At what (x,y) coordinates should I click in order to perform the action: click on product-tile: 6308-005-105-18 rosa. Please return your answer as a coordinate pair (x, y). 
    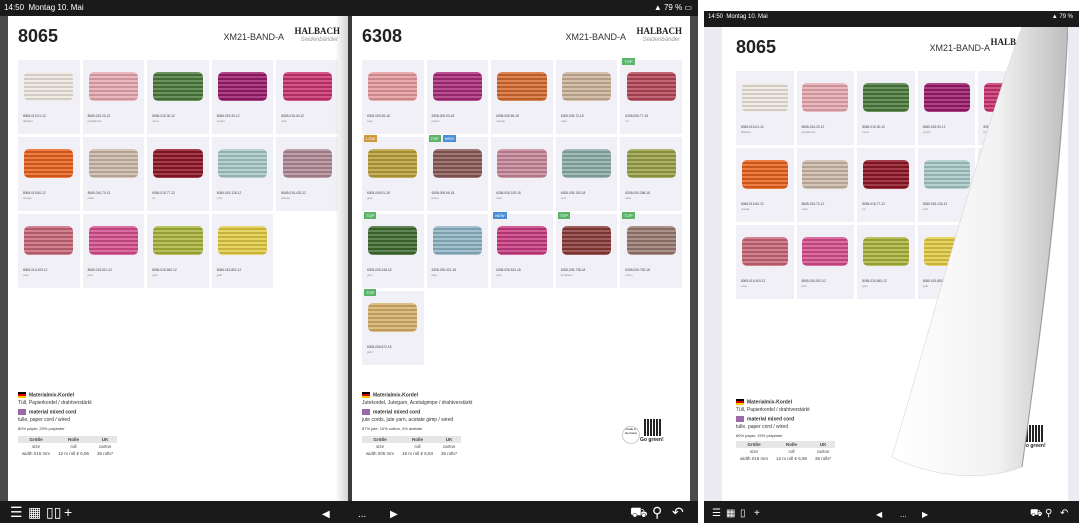
    Looking at the image, I should click on (522, 174).